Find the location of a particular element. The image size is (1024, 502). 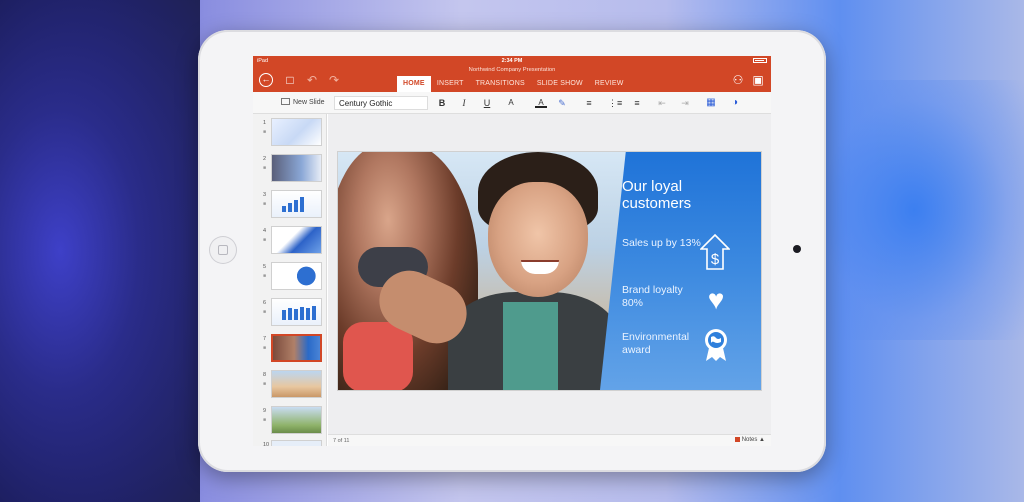

camera is located at coordinates (797, 249).